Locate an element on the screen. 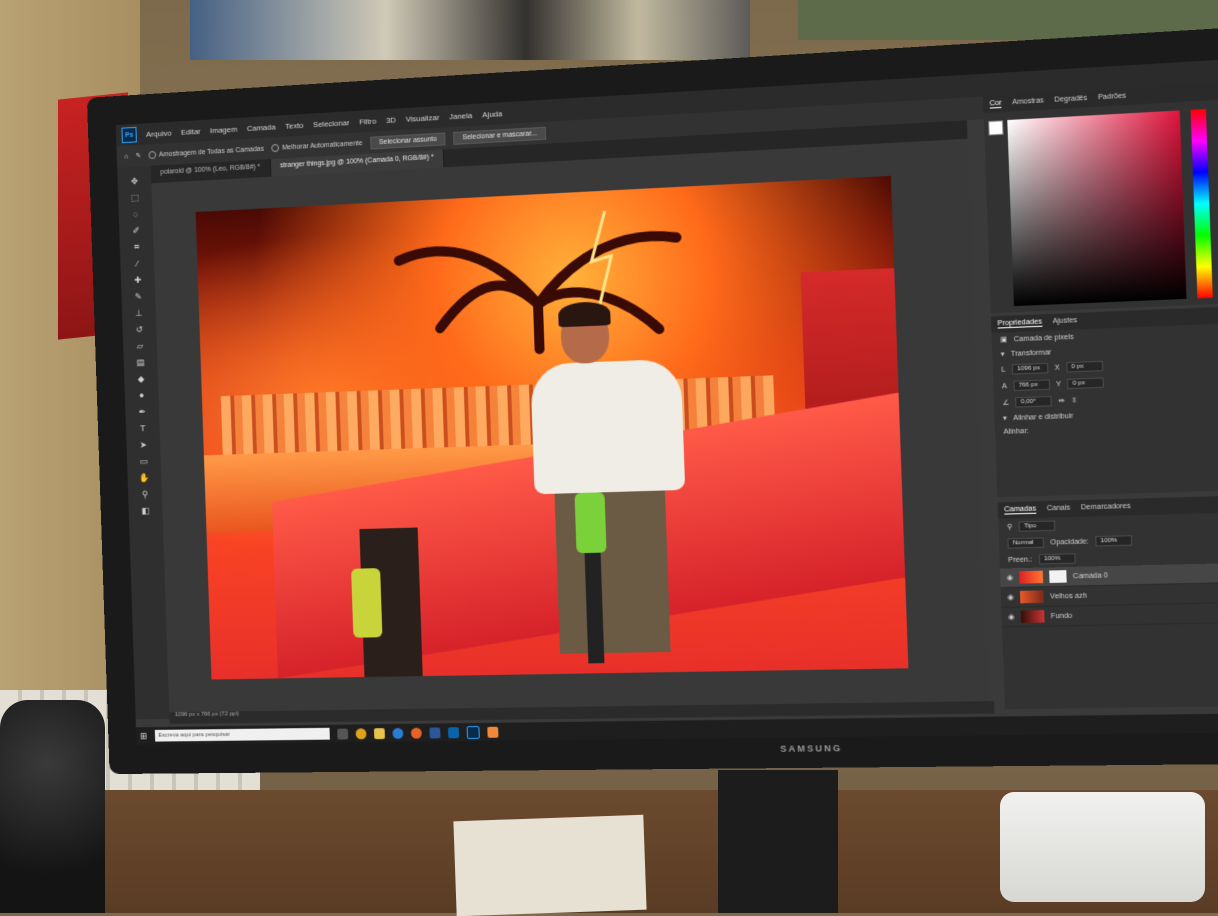 The width and height of the screenshot is (1218, 916). photoshop-taskbar-icon is located at coordinates (473, 732).